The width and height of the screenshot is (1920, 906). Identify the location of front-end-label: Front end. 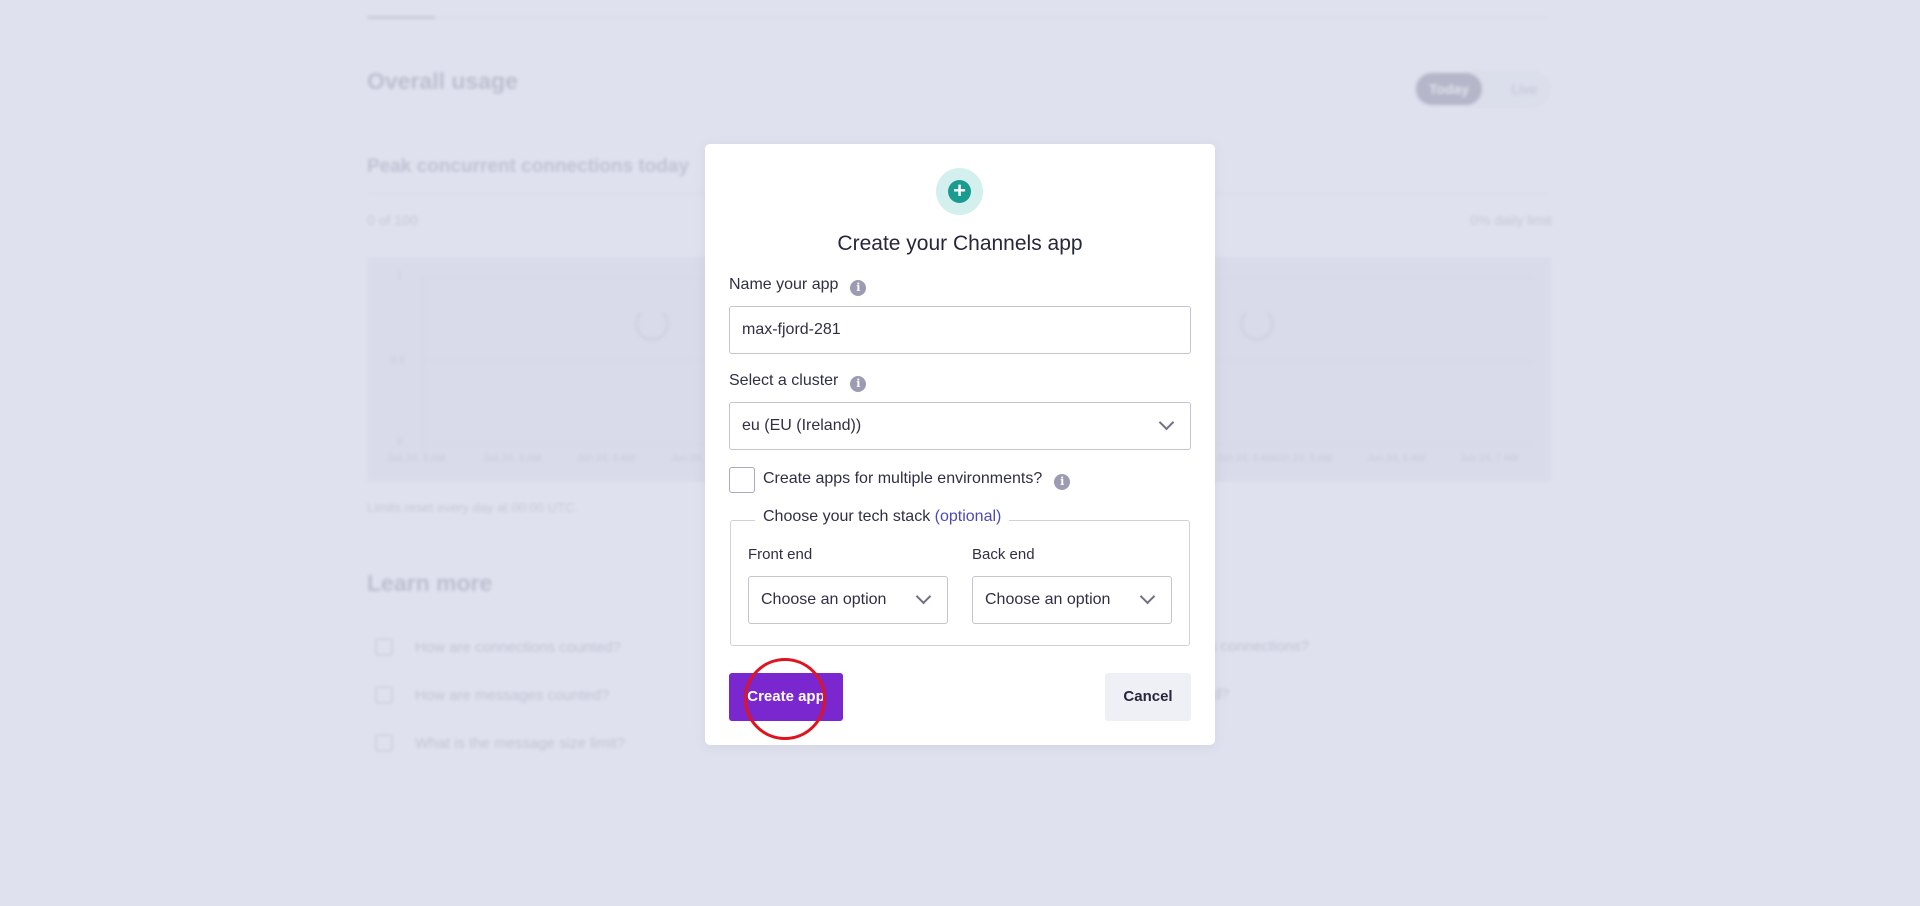
(780, 554).